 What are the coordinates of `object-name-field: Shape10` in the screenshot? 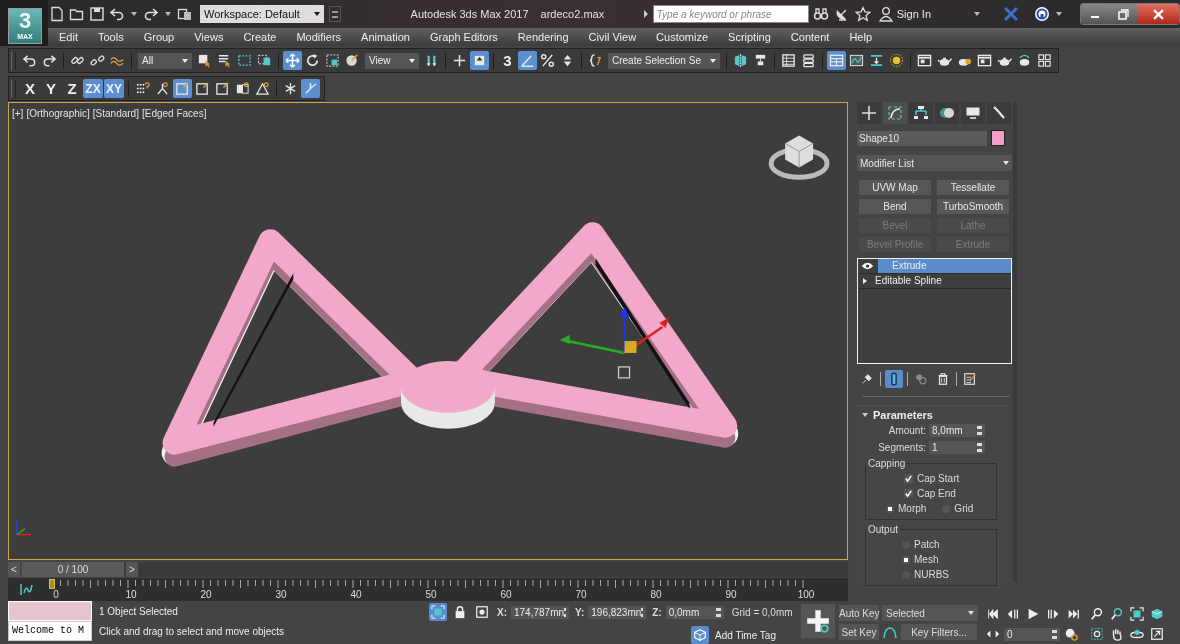 It's located at (922, 138).